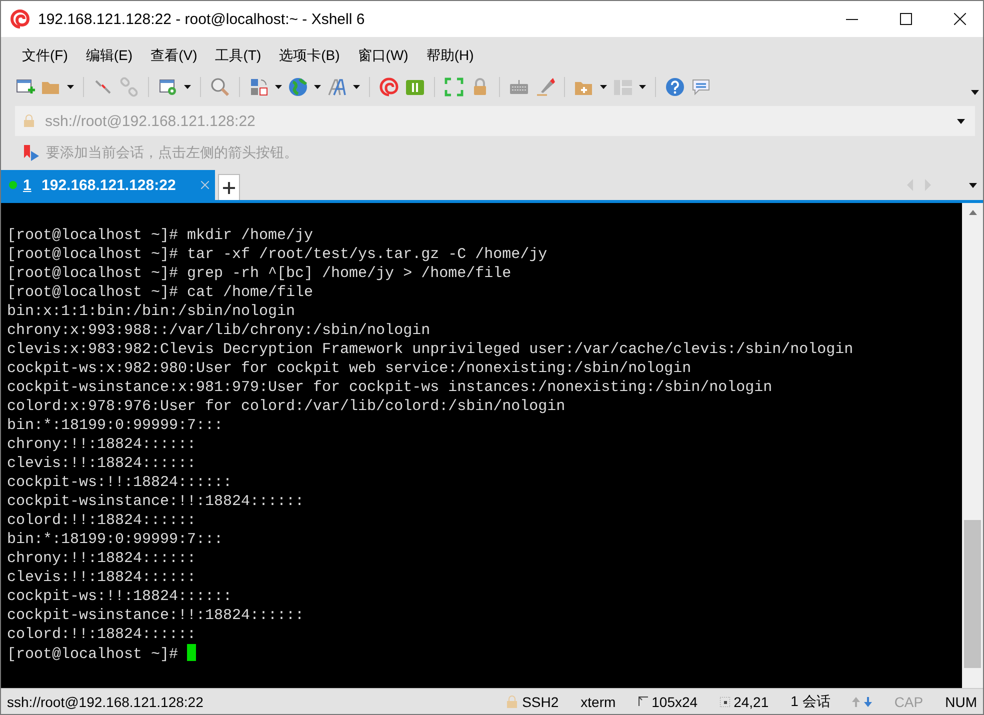 Image resolution: width=984 pixels, height=715 pixels. What do you see at coordinates (220, 87) in the screenshot?
I see `search-icon` at bounding box center [220, 87].